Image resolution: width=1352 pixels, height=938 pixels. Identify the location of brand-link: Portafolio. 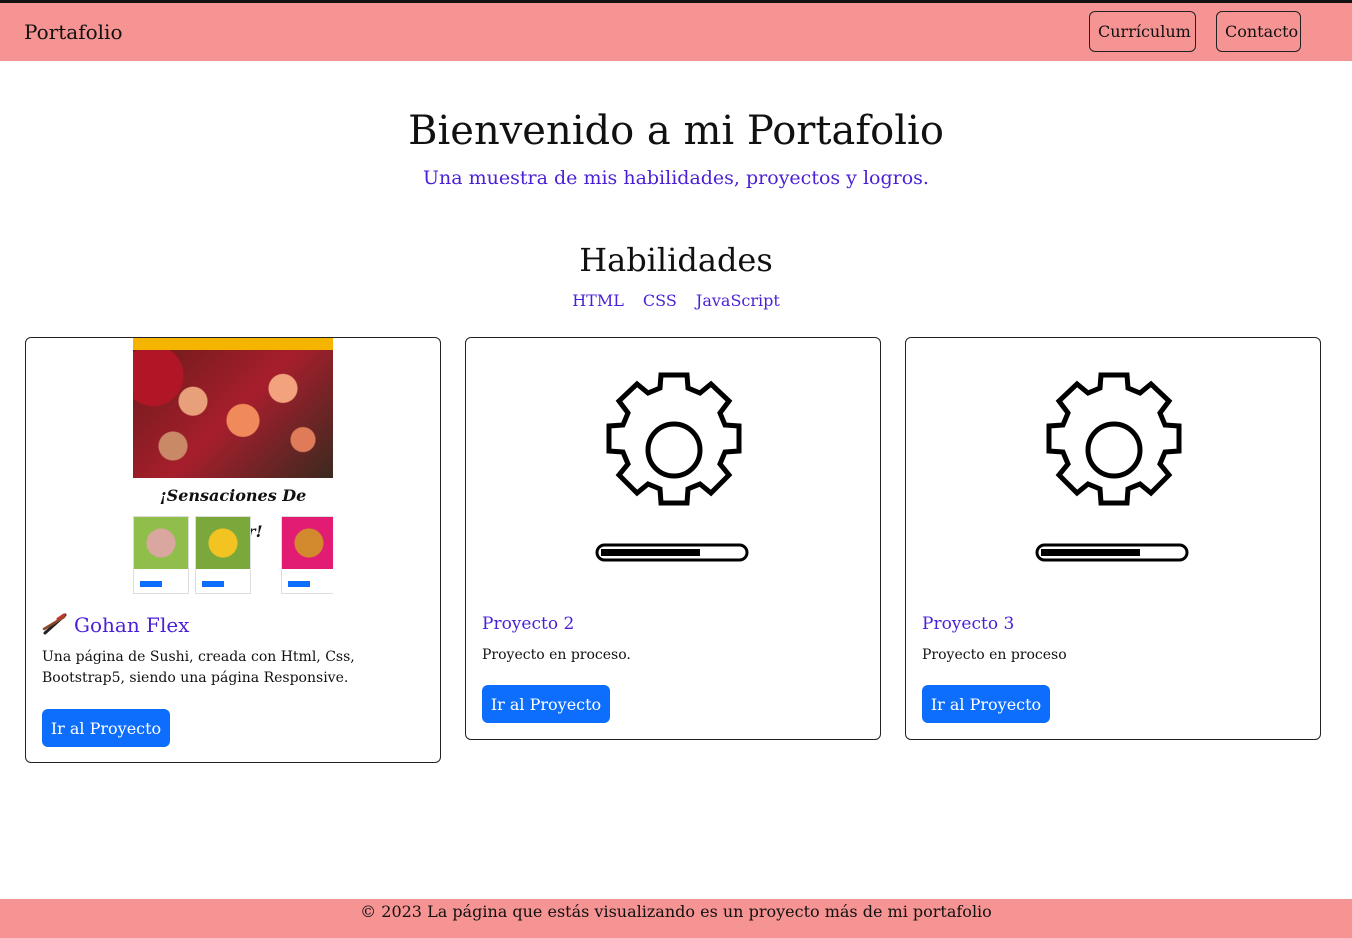
(73, 32).